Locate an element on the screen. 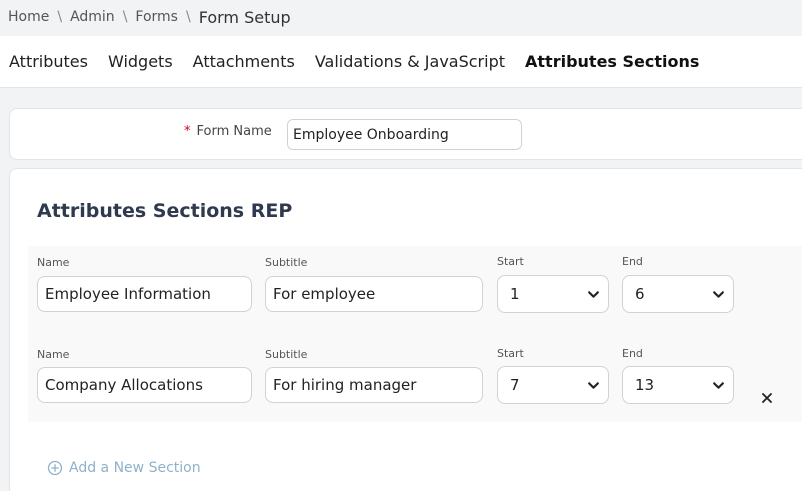 This screenshot has height=491, width=802. tab-attributes-sections: Attributes Sections is located at coordinates (612, 61).